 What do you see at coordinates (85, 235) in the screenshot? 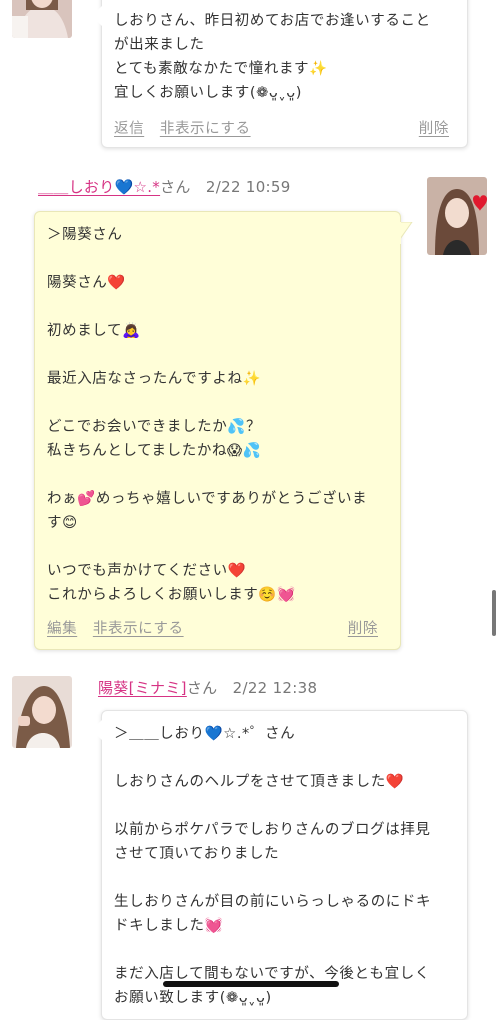
I see `comment-text-line: ＞陽葵さん` at bounding box center [85, 235].